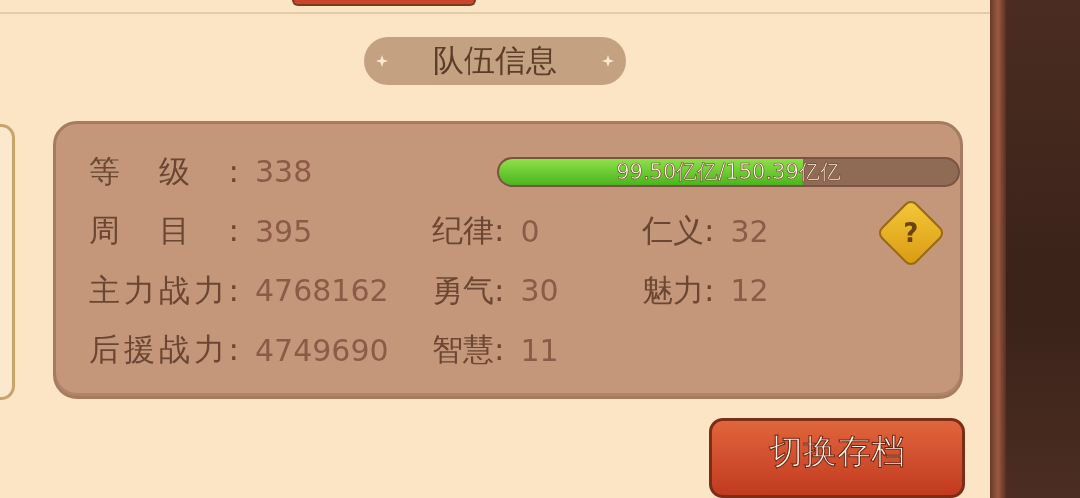 This screenshot has width=1080, height=498. I want to click on stat-label: 魅力:, so click(678, 290).